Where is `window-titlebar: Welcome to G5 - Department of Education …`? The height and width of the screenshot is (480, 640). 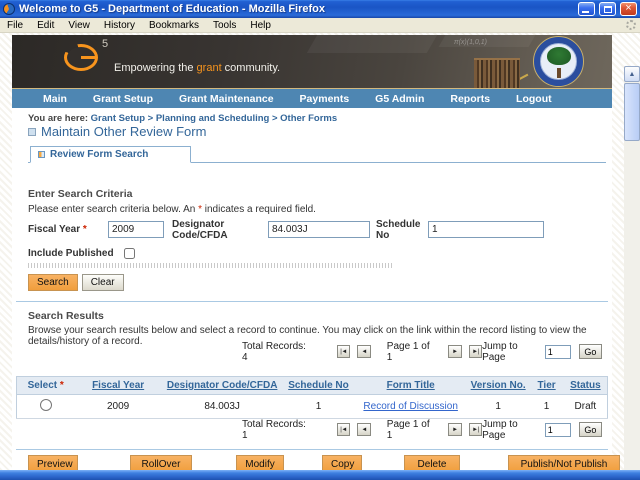 window-titlebar: Welcome to G5 - Department of Education … is located at coordinates (320, 9).